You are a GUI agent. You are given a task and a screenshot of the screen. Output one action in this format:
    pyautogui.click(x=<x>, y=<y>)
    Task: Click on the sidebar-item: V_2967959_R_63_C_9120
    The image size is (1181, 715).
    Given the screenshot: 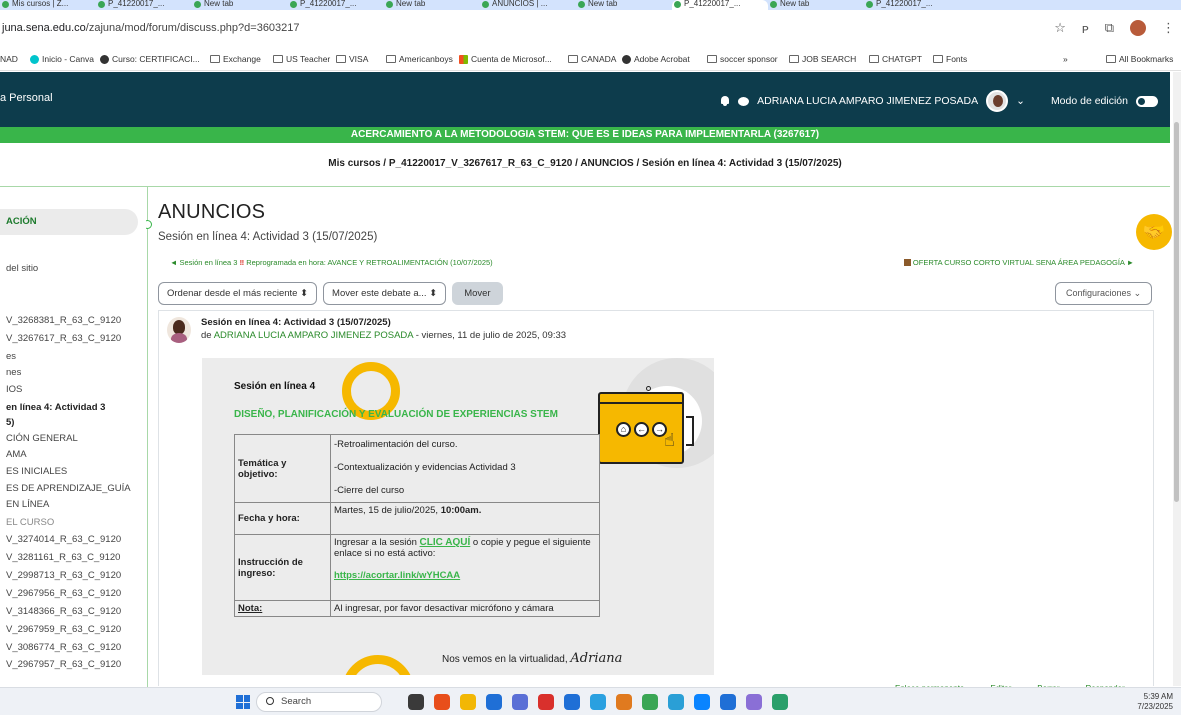 What is the action you would take?
    pyautogui.click(x=63, y=629)
    